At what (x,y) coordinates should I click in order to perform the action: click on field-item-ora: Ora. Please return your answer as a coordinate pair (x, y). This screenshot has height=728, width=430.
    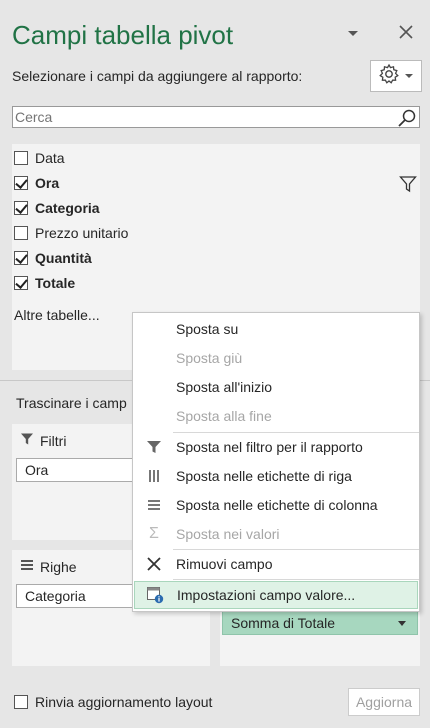
    Looking at the image, I should click on (36, 183).